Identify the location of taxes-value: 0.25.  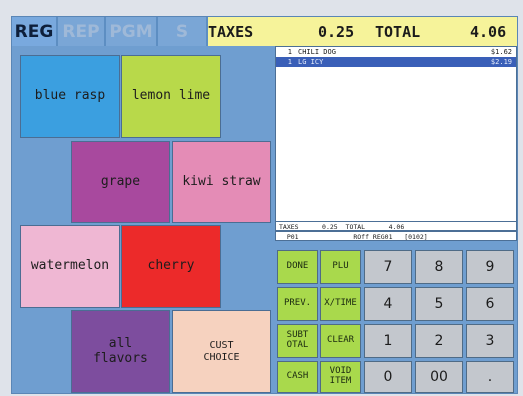
(336, 31).